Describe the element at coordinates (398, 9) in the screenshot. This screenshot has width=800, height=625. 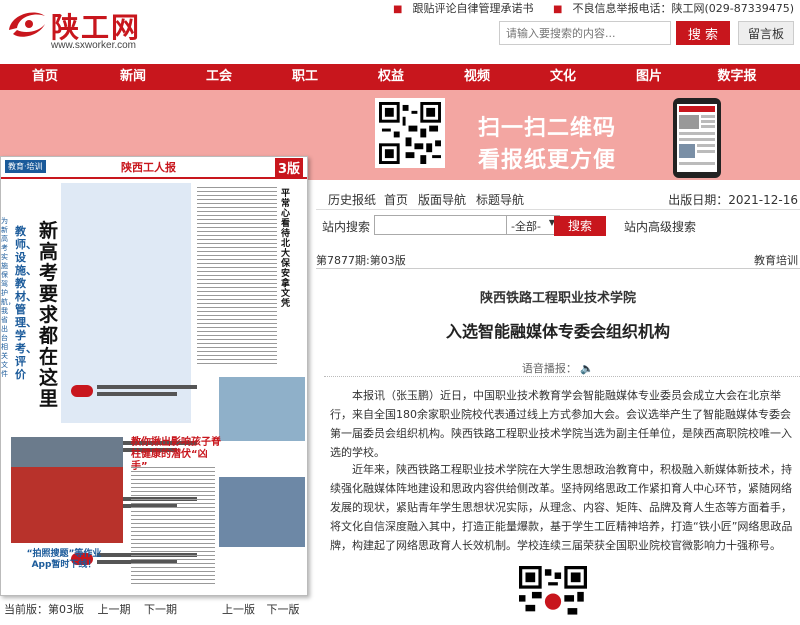
I see `notice-icon: ■` at that location.